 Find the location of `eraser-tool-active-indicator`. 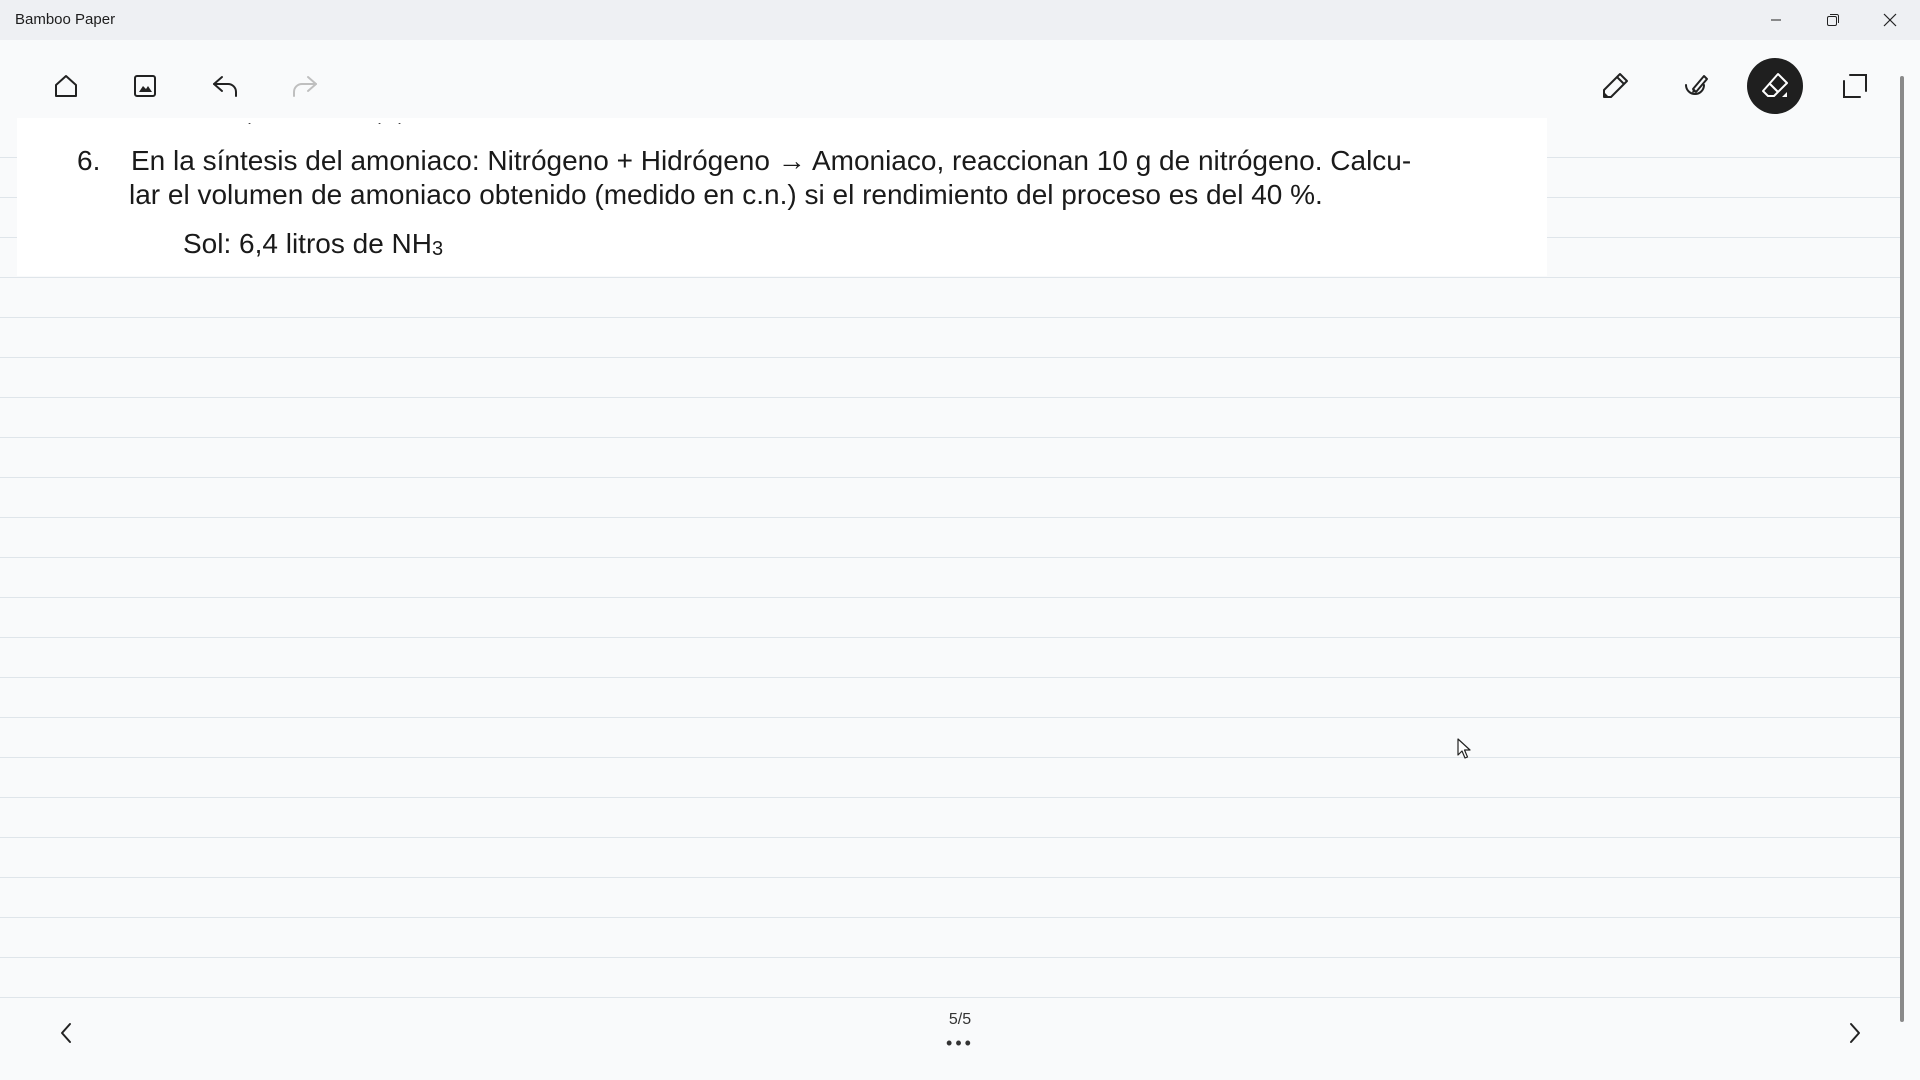

eraser-tool-active-indicator is located at coordinates (1775, 86).